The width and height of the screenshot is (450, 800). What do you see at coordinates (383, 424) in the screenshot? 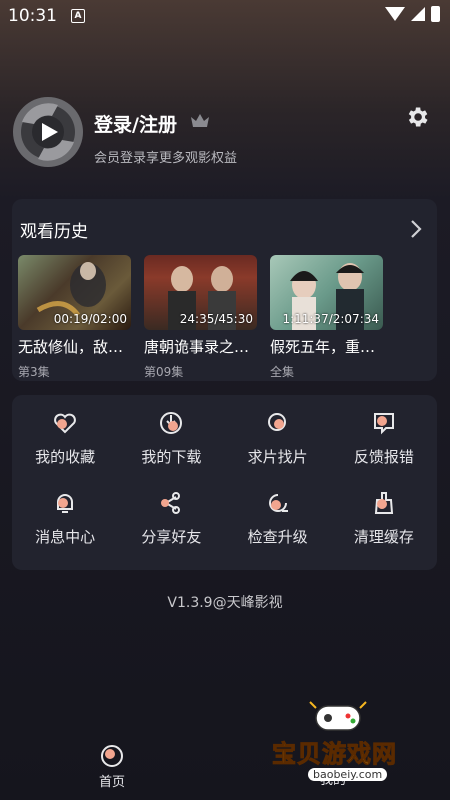
I see `feedback-icon` at bounding box center [383, 424].